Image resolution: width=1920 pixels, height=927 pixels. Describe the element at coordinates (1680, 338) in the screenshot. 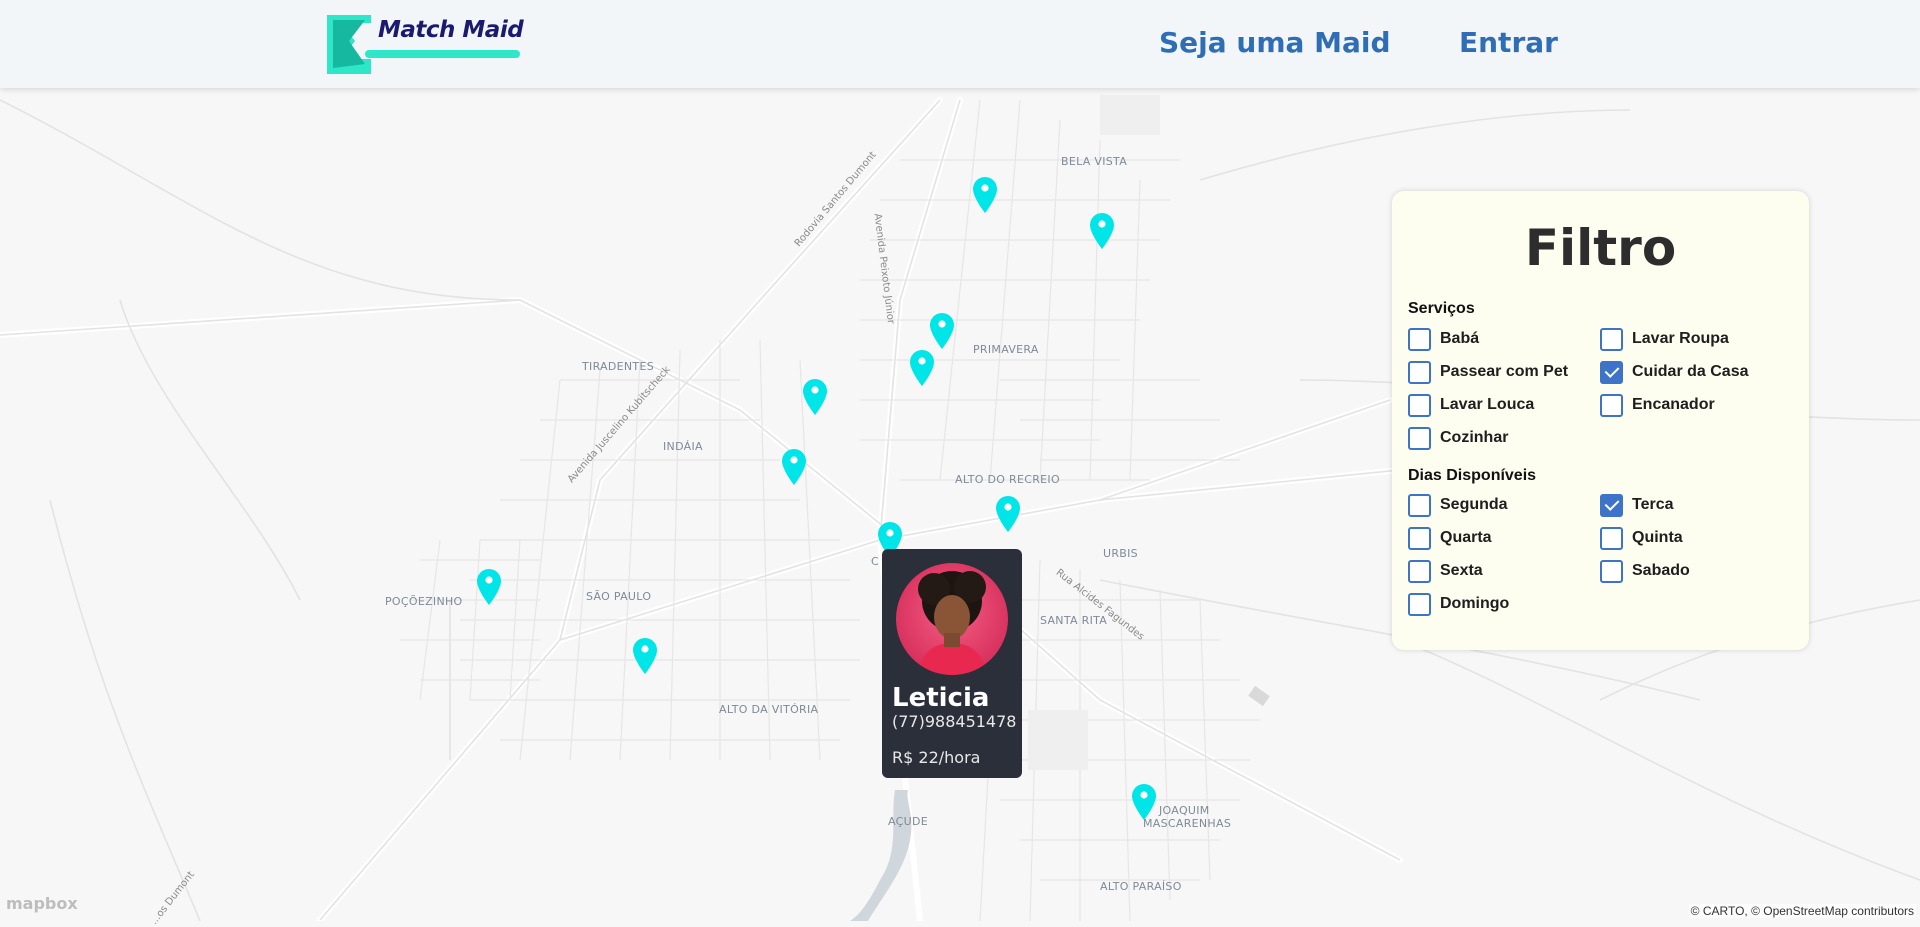

I see `checkbox-label: Lavar Roupa` at that location.